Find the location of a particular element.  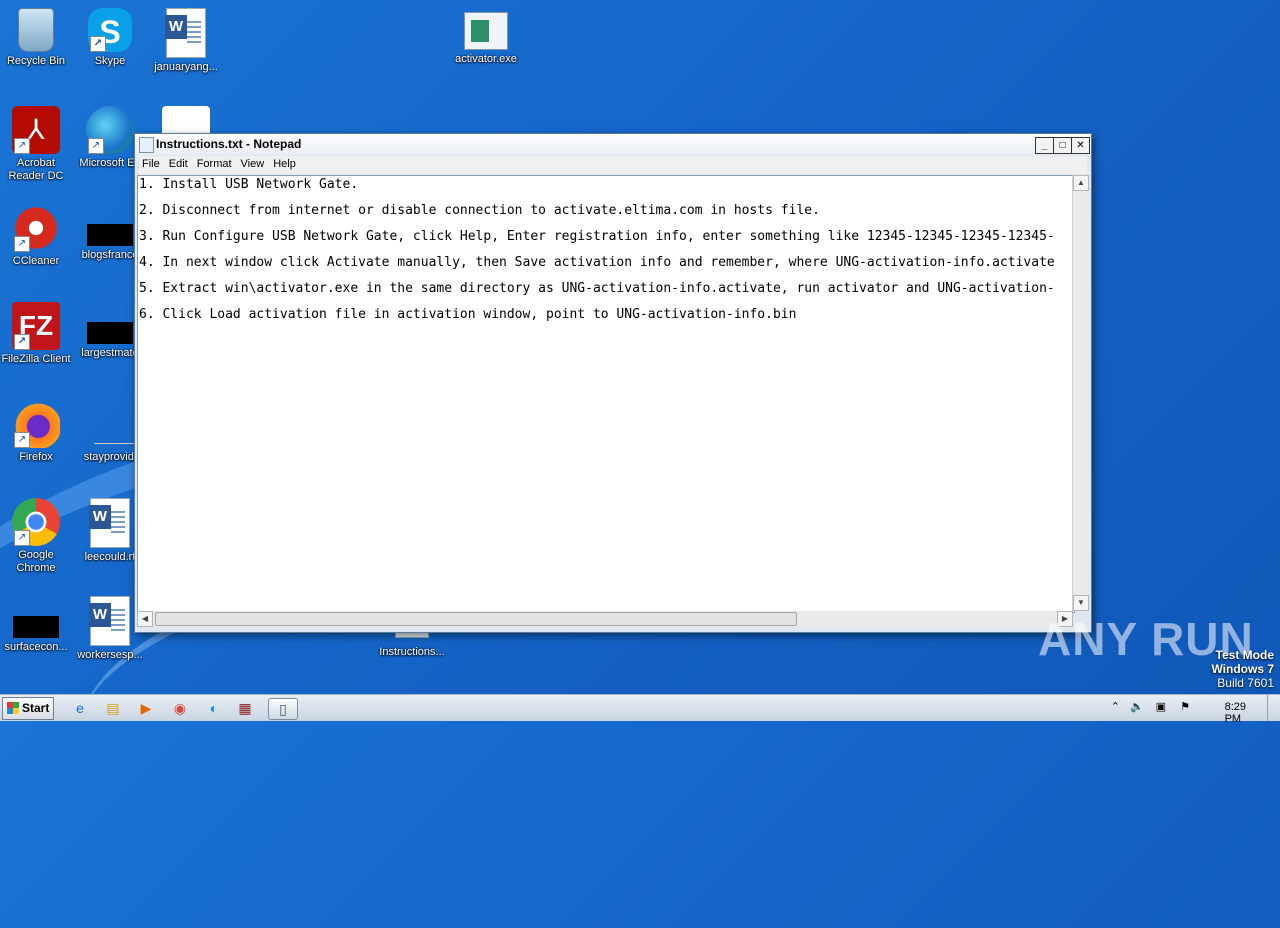

firefox-icon: ↗ is located at coordinates (36, 424).